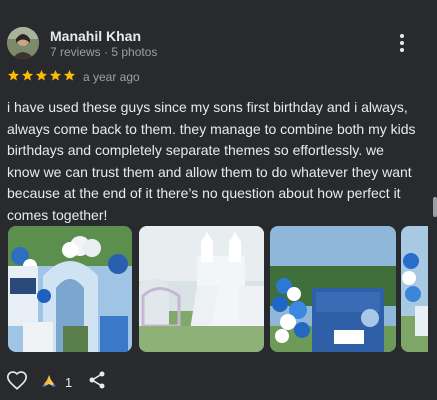  What do you see at coordinates (111, 77) in the screenshot?
I see `review-date: a year ago` at bounding box center [111, 77].